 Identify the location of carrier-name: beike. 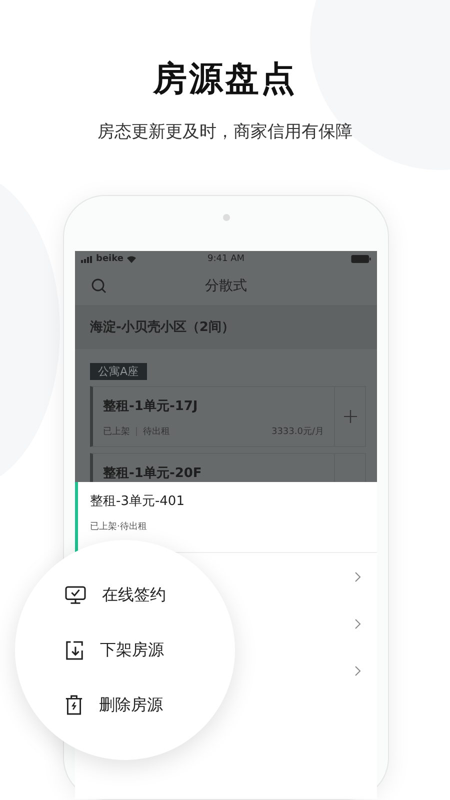
(110, 259).